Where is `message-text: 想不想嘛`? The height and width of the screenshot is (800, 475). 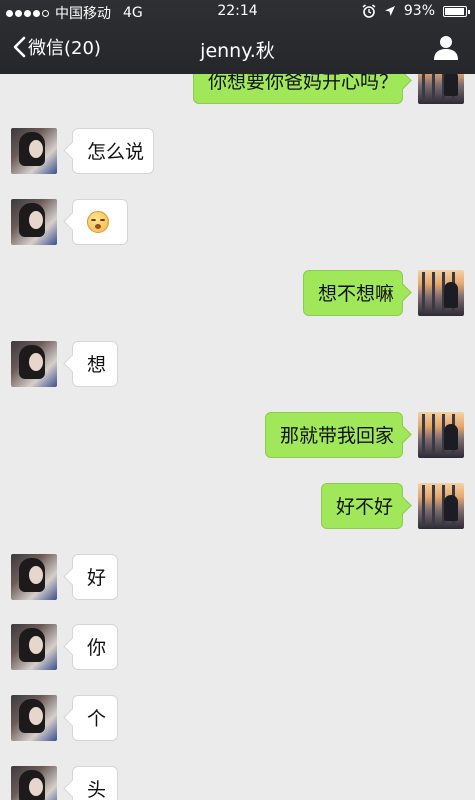
message-text: 想不想嘛 is located at coordinates (356, 294).